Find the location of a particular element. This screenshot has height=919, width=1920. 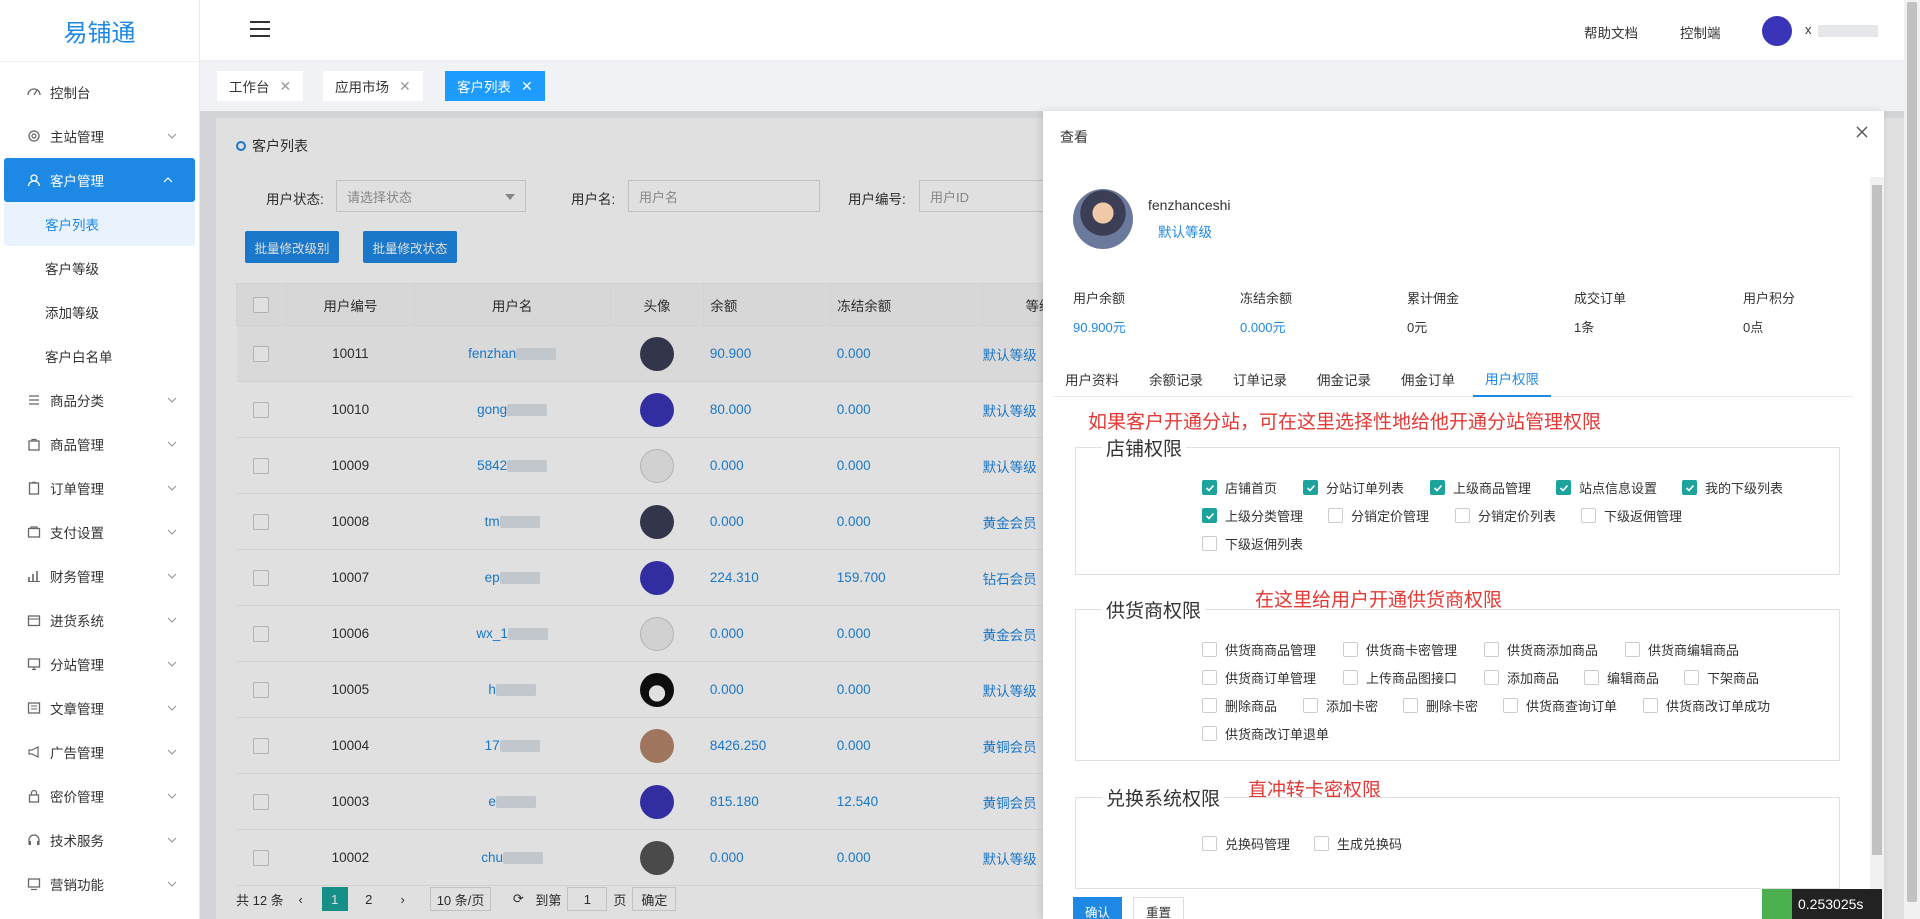

sidebar-item-purchasing: 进货系统 is located at coordinates (99, 620).